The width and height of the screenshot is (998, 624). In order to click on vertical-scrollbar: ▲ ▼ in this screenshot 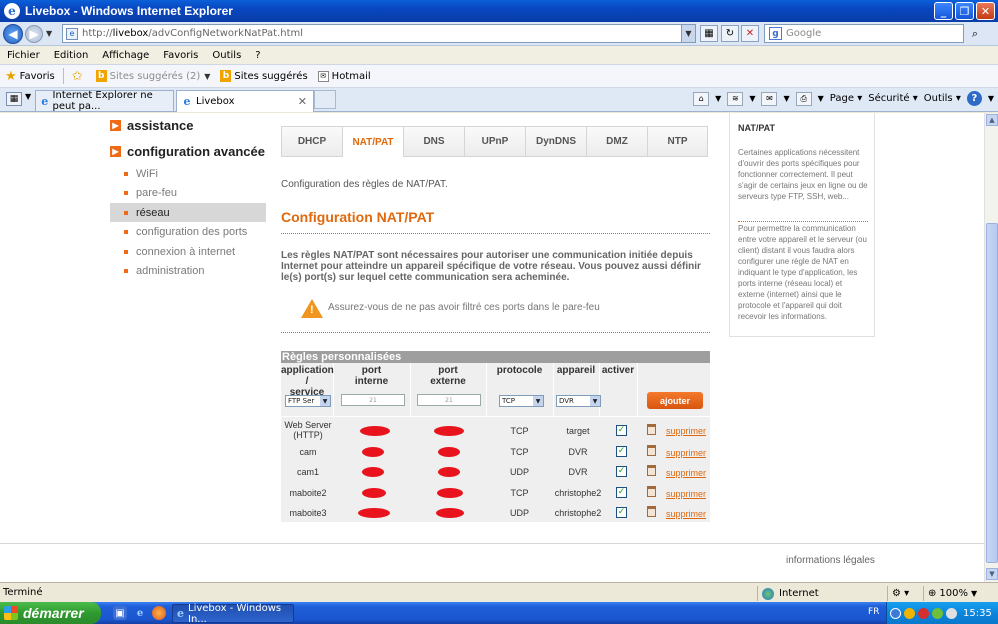, I will do `click(991, 347)`.